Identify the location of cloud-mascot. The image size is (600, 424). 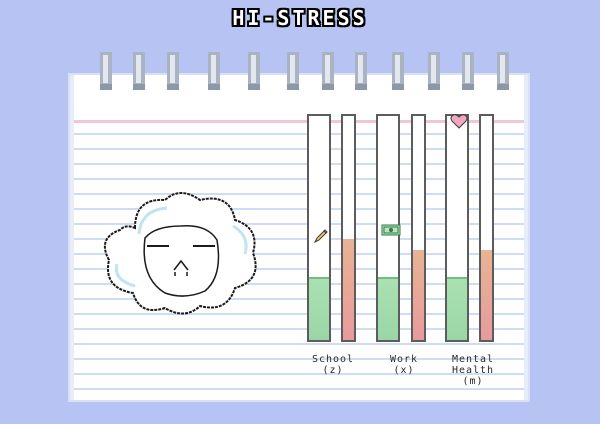
(180, 253).